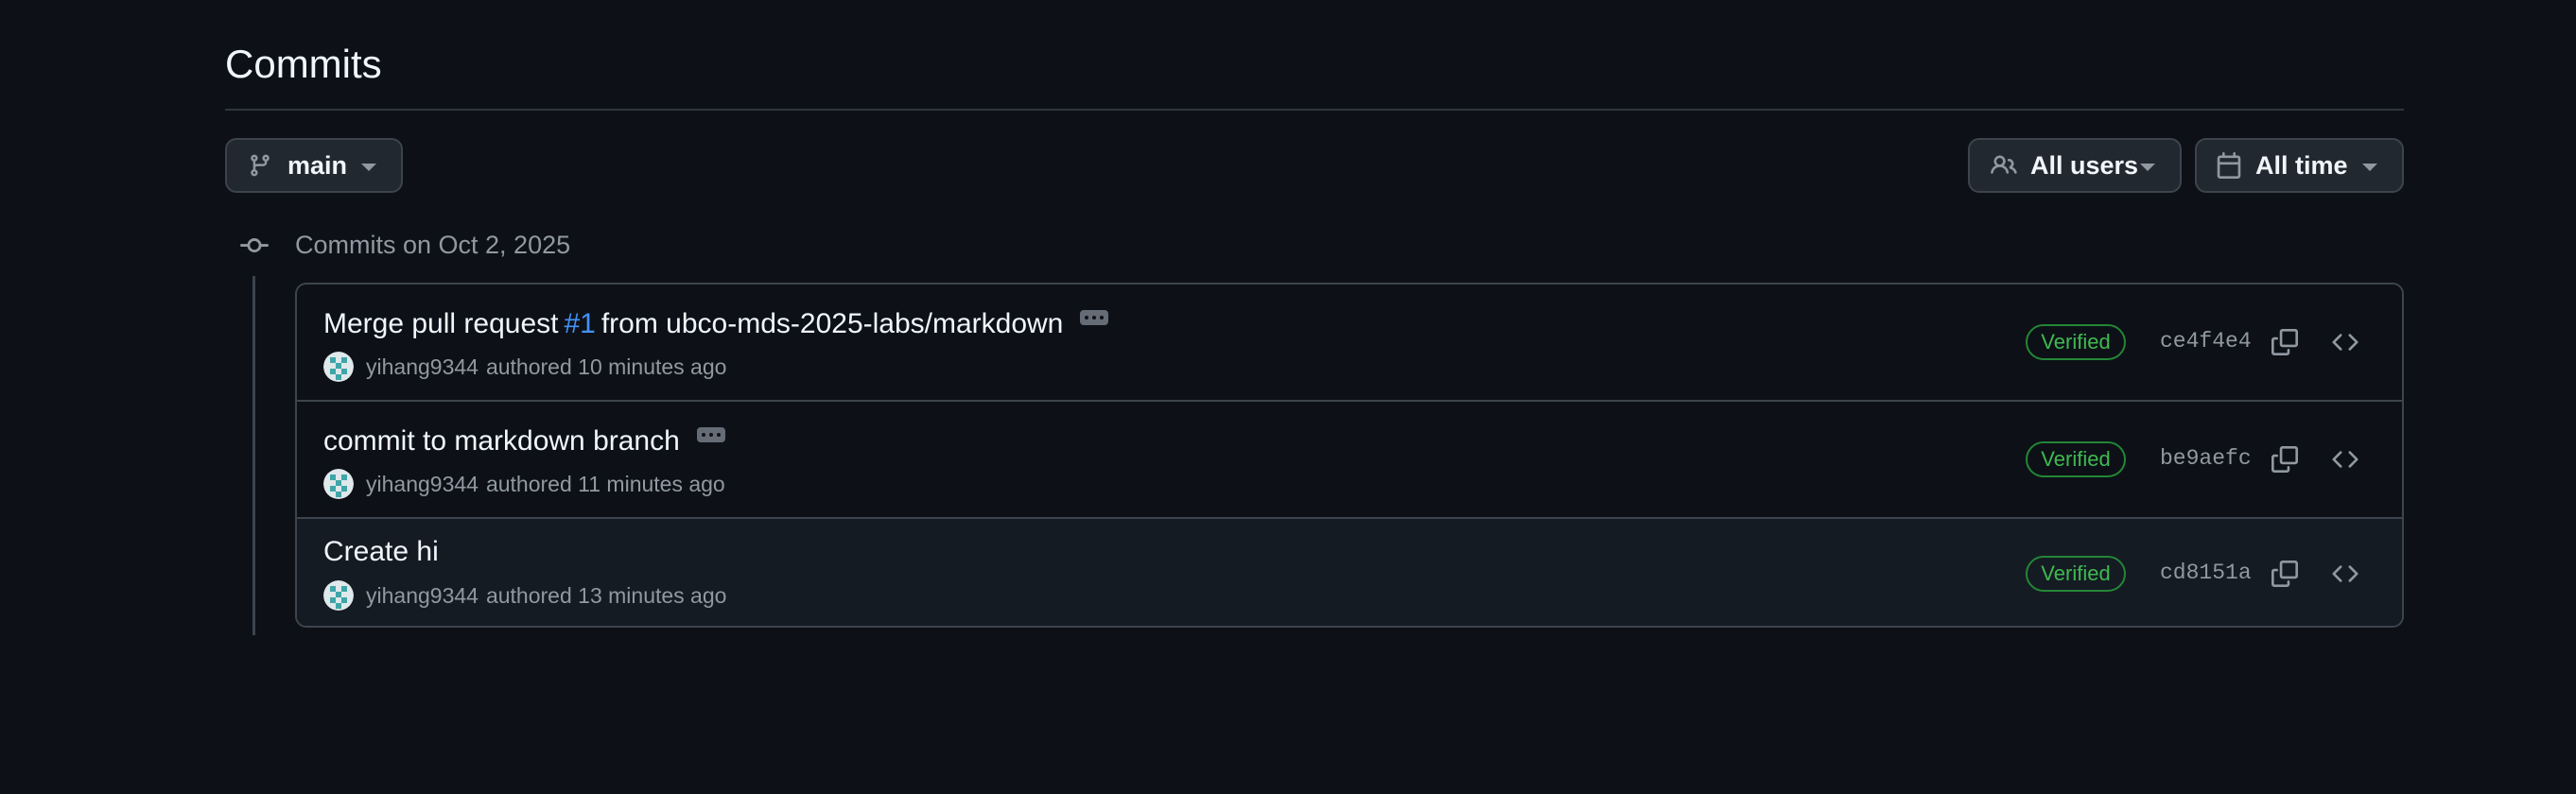 Image resolution: width=2576 pixels, height=794 pixels. I want to click on title-divider, so click(1314, 110).